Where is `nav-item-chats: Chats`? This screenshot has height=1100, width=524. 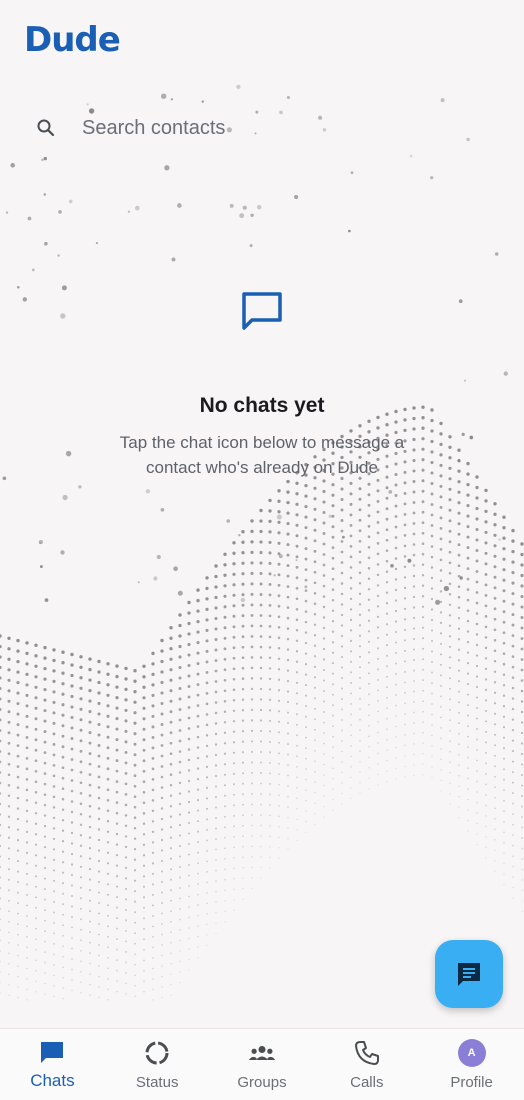 nav-item-chats: Chats is located at coordinates (52, 1064).